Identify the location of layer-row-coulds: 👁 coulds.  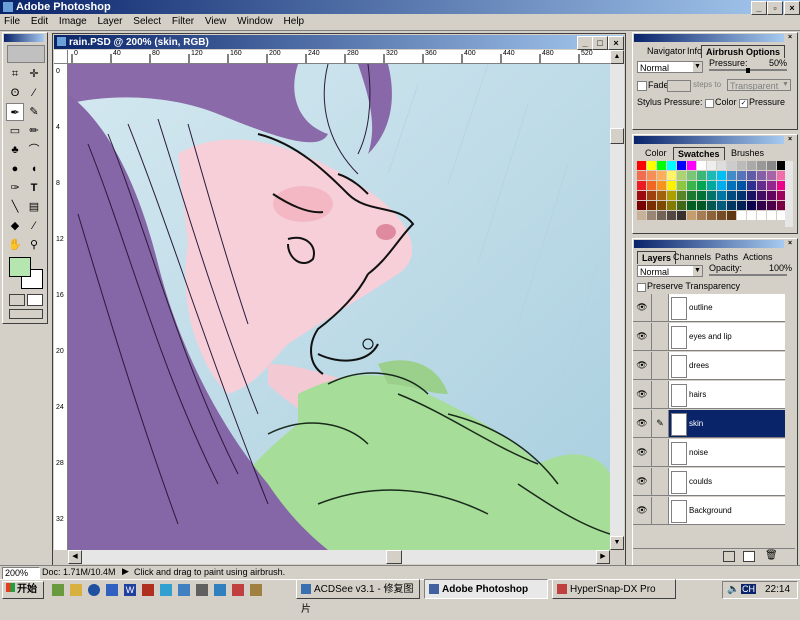
(709, 482).